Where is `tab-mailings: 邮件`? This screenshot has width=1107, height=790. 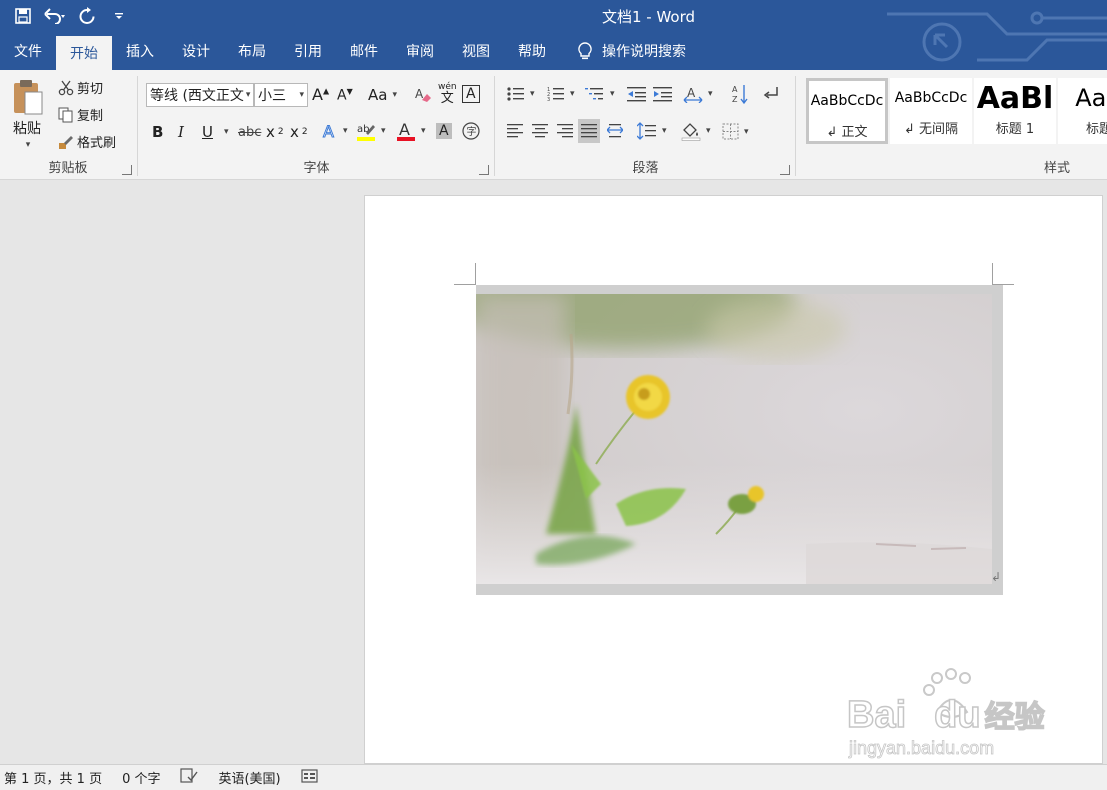
tab-mailings: 邮件 is located at coordinates (364, 51).